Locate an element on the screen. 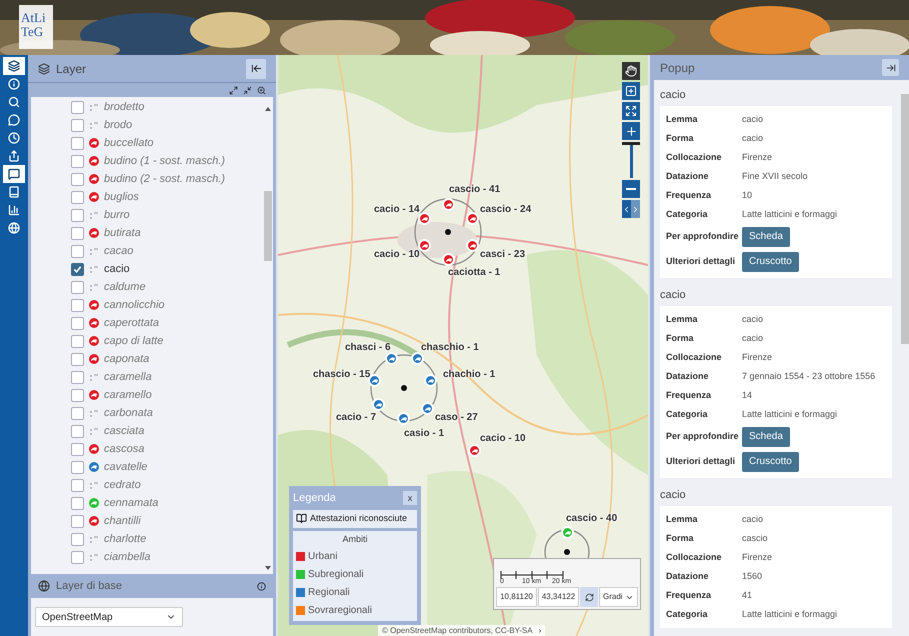 This screenshot has width=909, height=636. attribution-toggle: › is located at coordinates (540, 631).